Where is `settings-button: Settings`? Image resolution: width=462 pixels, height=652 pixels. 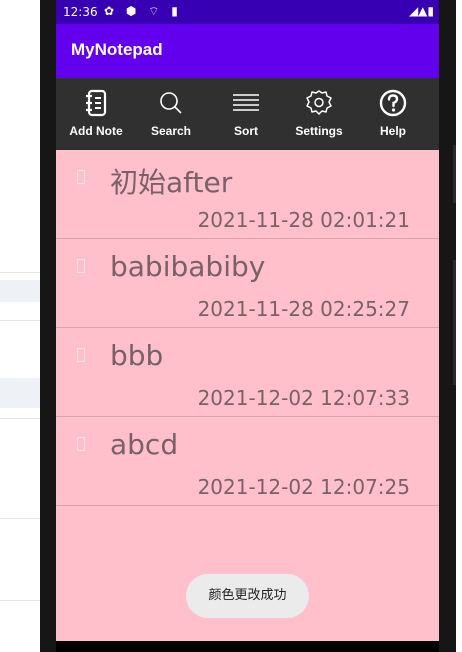
settings-button: Settings is located at coordinates (319, 113).